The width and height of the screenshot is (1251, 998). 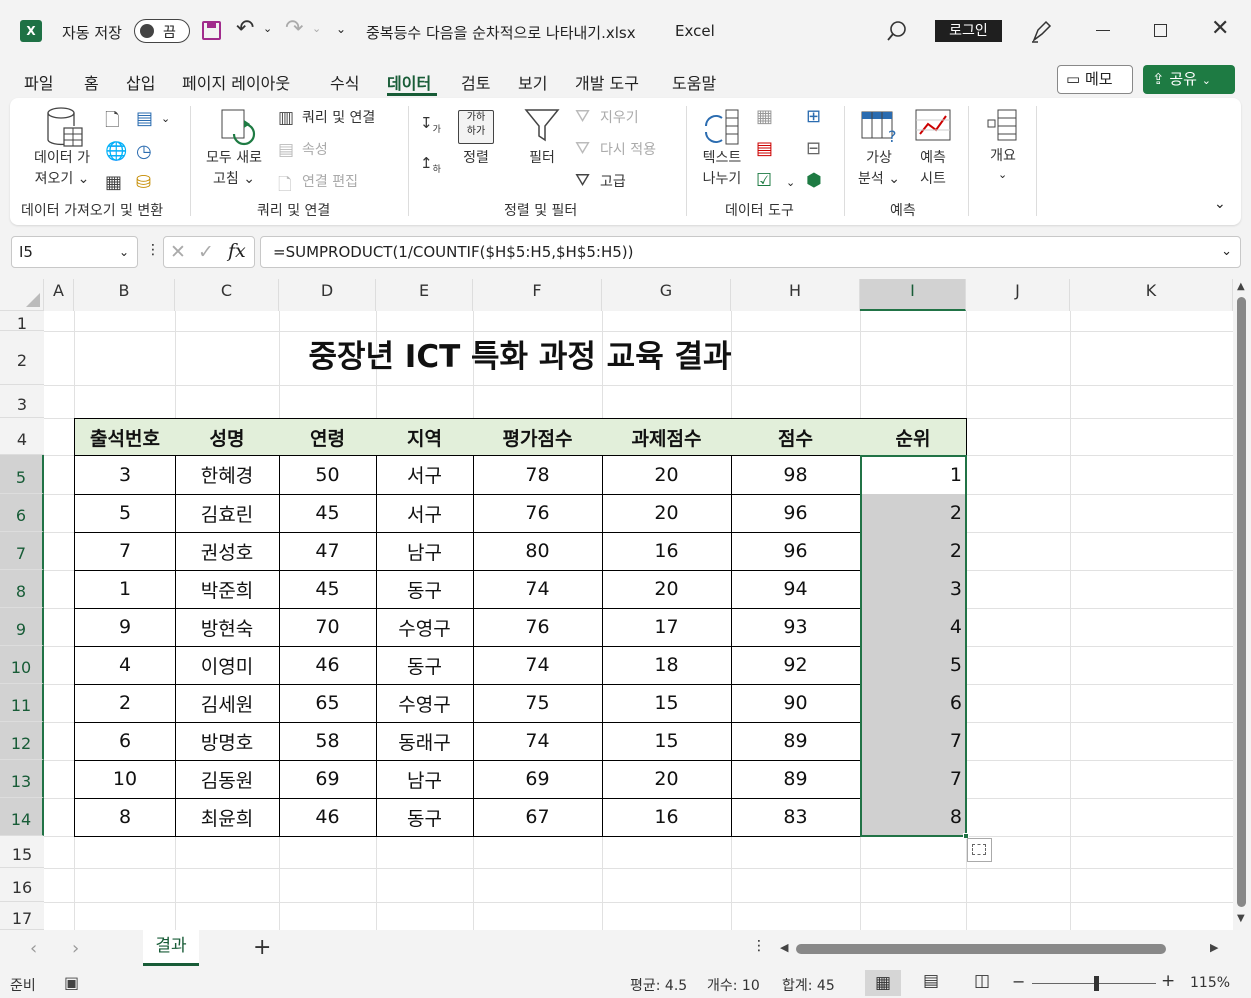 What do you see at coordinates (1003, 156) in the screenshot?
I see `outline-button: 개요` at bounding box center [1003, 156].